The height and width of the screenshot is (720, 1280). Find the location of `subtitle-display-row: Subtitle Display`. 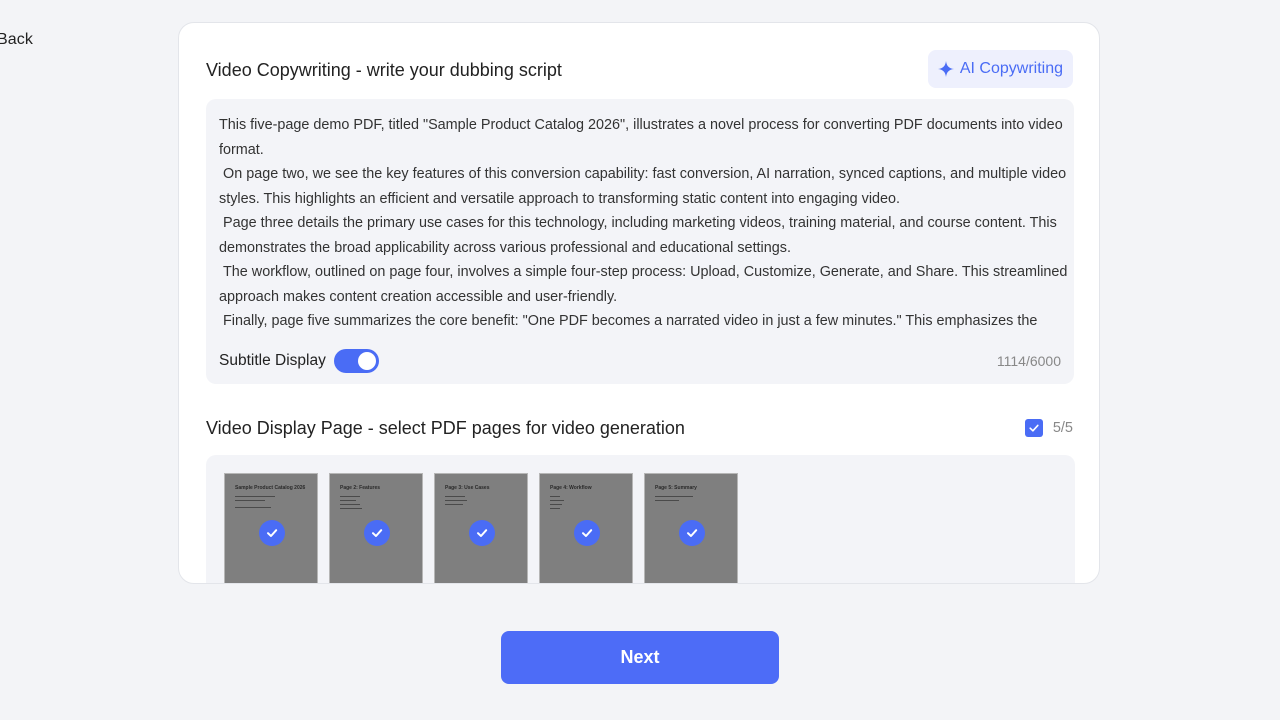

subtitle-display-row: Subtitle Display is located at coordinates (299, 361).